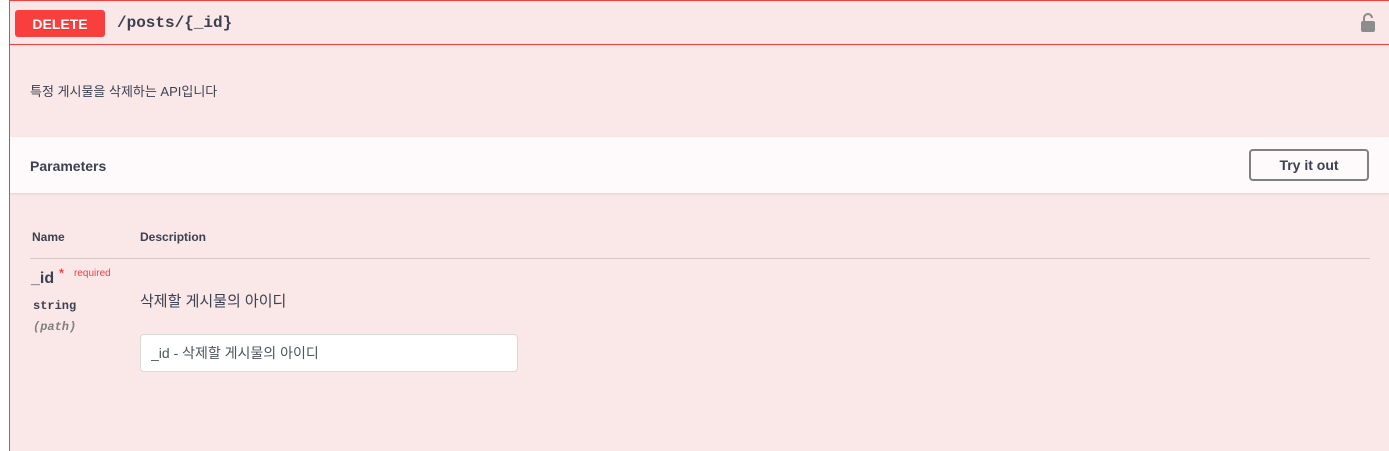  I want to click on try-it-out-button: Try it out, so click(1309, 165).